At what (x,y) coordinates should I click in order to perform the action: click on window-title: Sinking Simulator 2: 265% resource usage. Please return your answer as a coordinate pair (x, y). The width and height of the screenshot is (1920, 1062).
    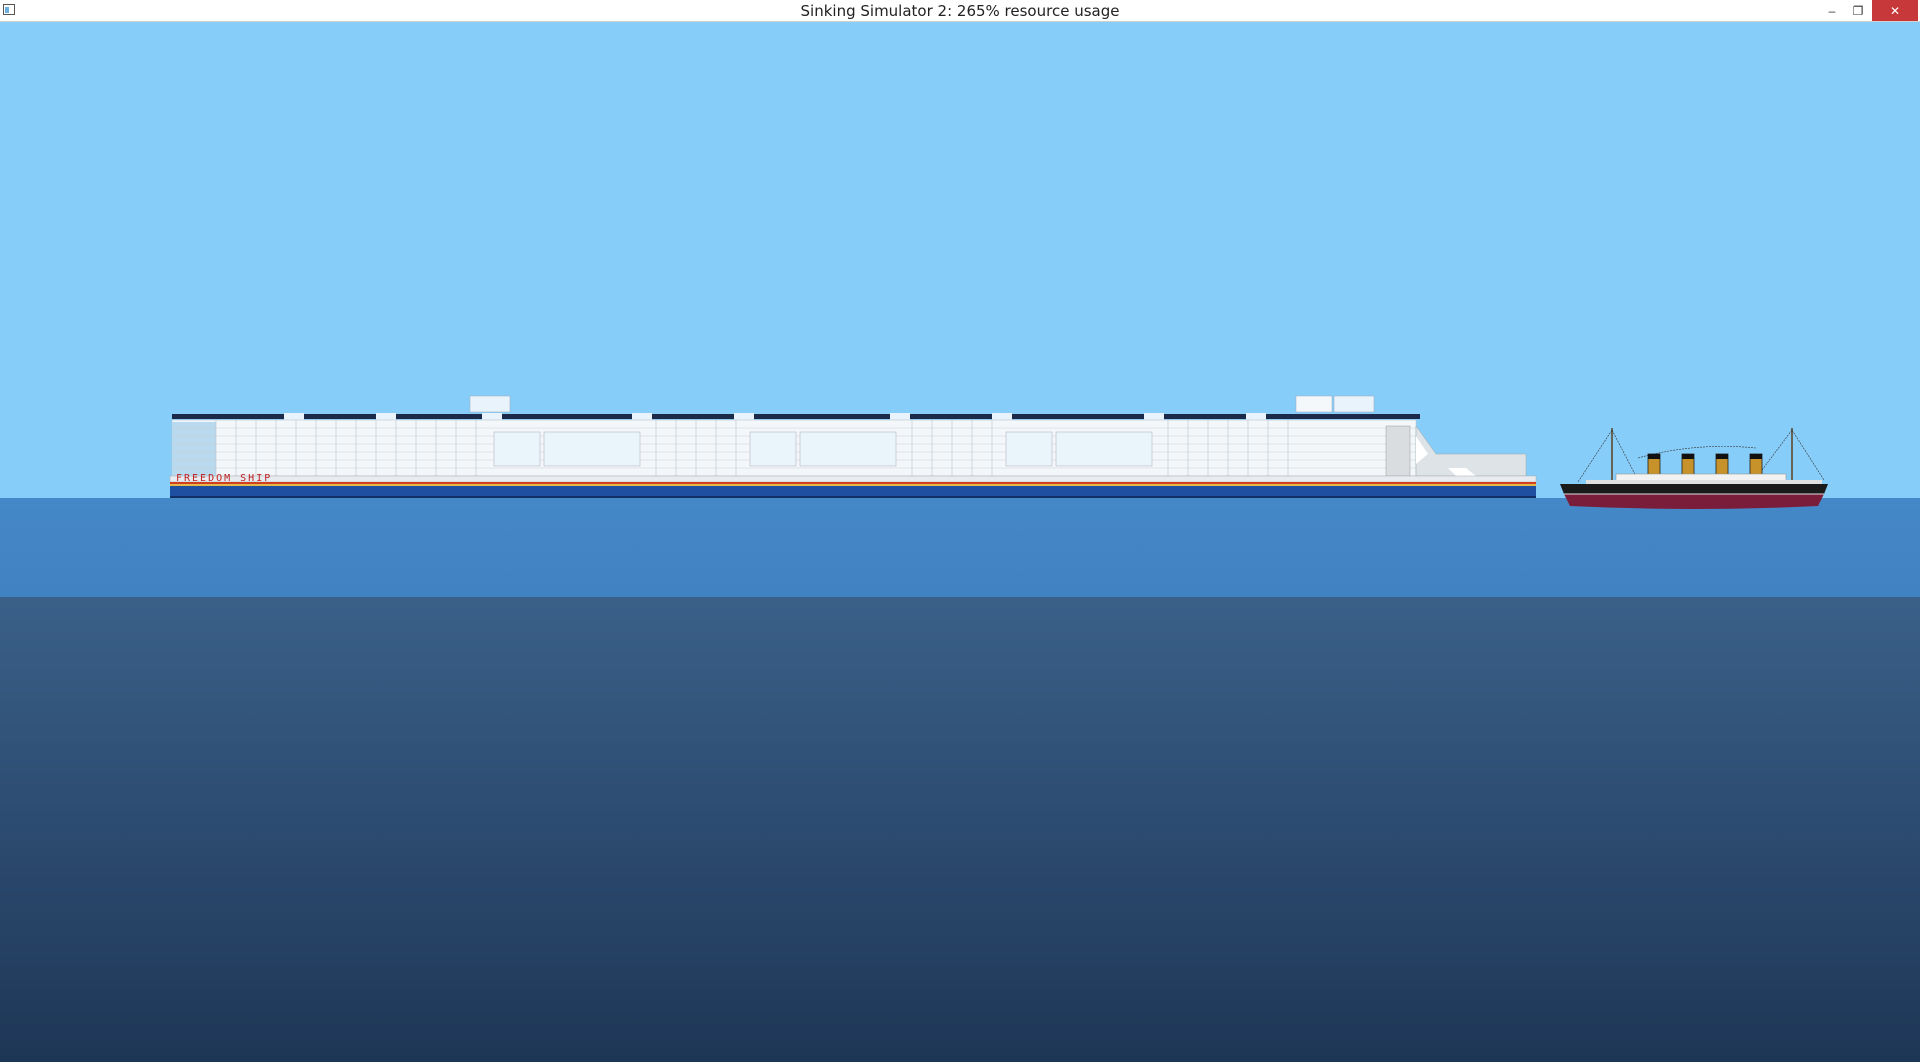
    Looking at the image, I should click on (960, 11).